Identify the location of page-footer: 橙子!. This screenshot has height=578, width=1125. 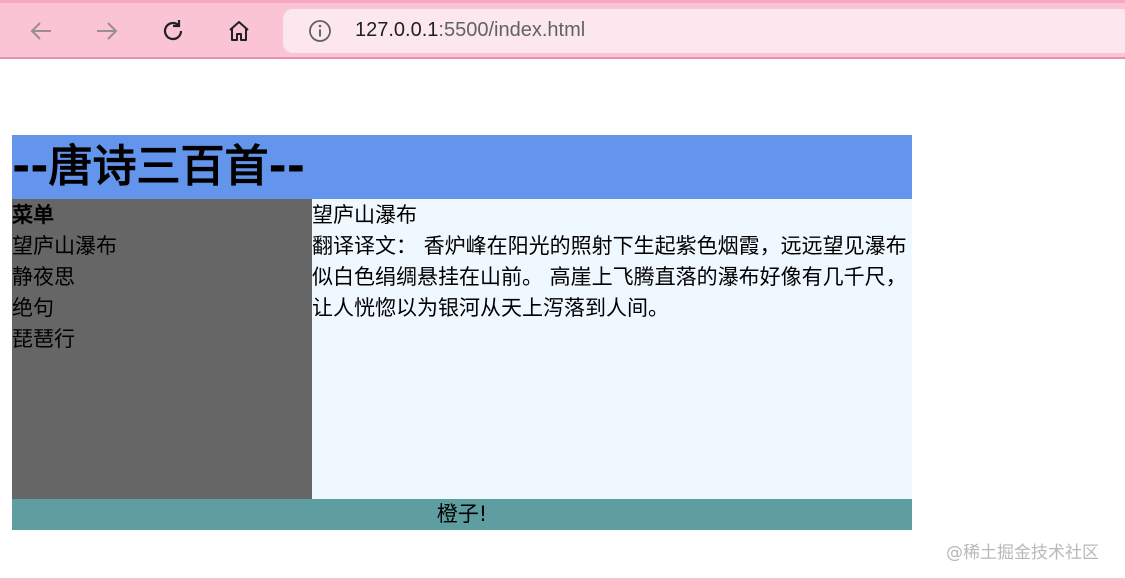
(462, 514).